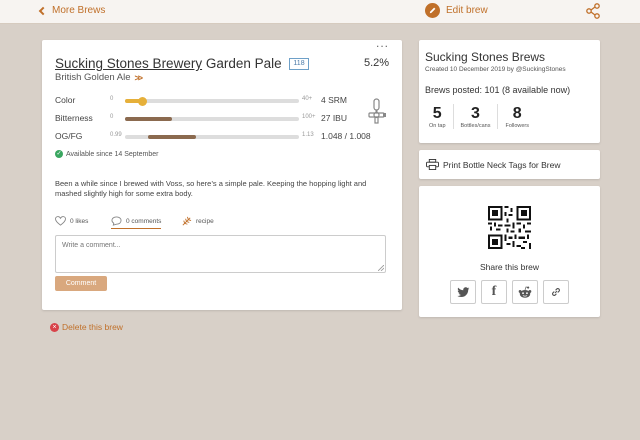  I want to click on brew-badge: 118, so click(299, 64).